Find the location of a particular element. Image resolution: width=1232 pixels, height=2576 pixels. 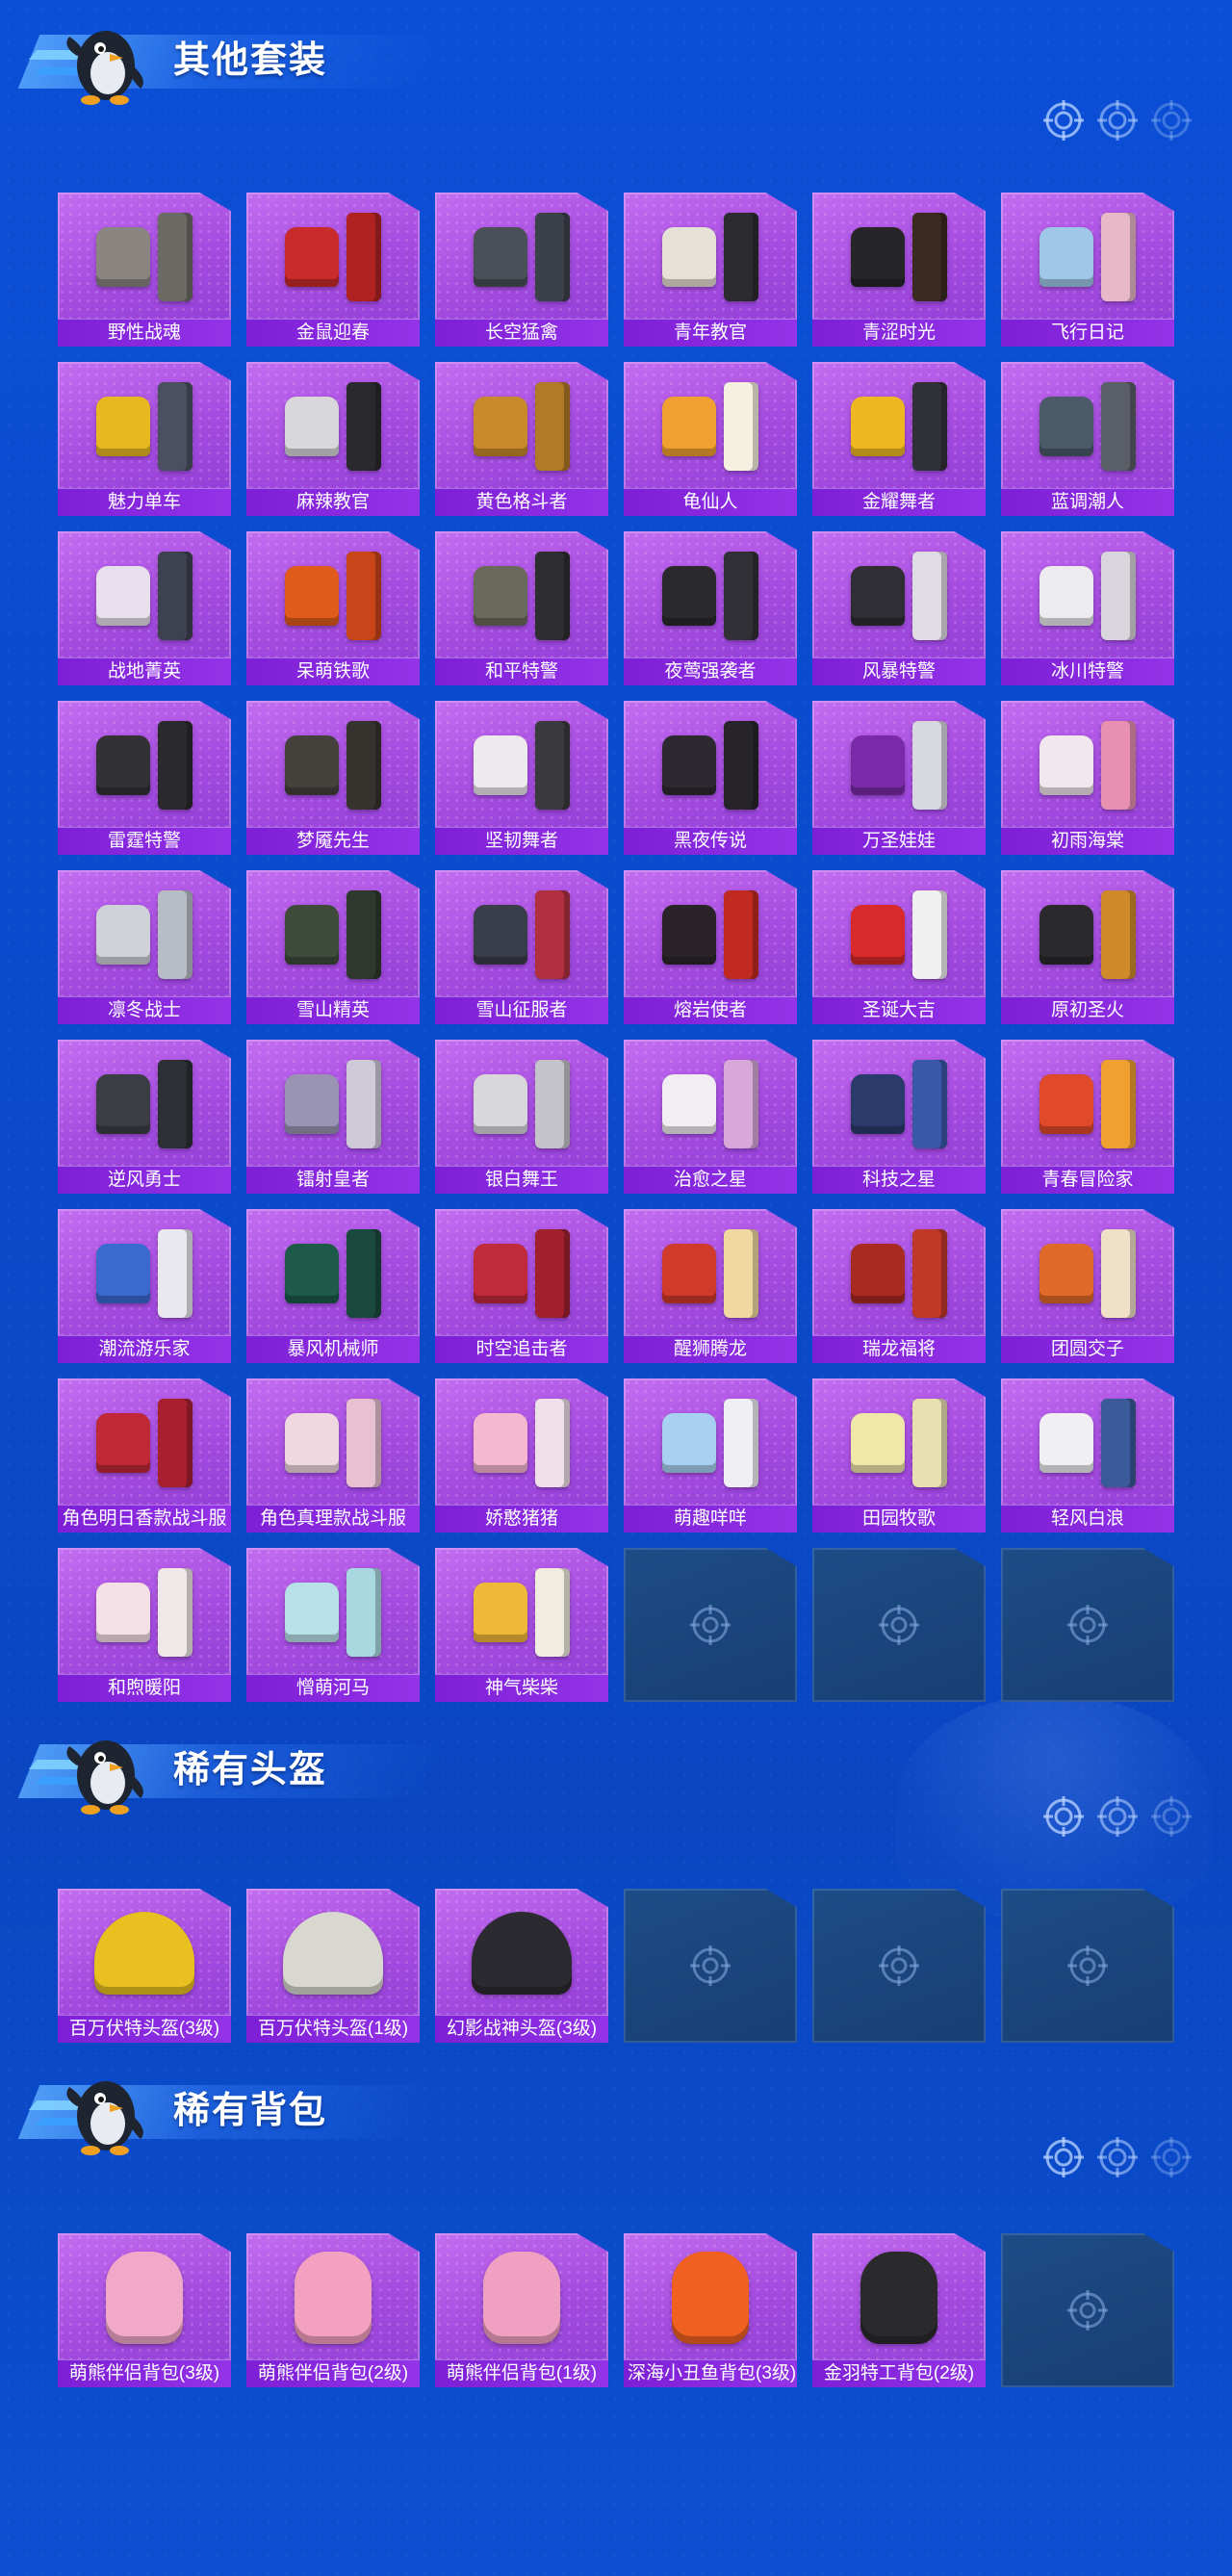

item-card: 轻风白浪 is located at coordinates (1087, 1455).